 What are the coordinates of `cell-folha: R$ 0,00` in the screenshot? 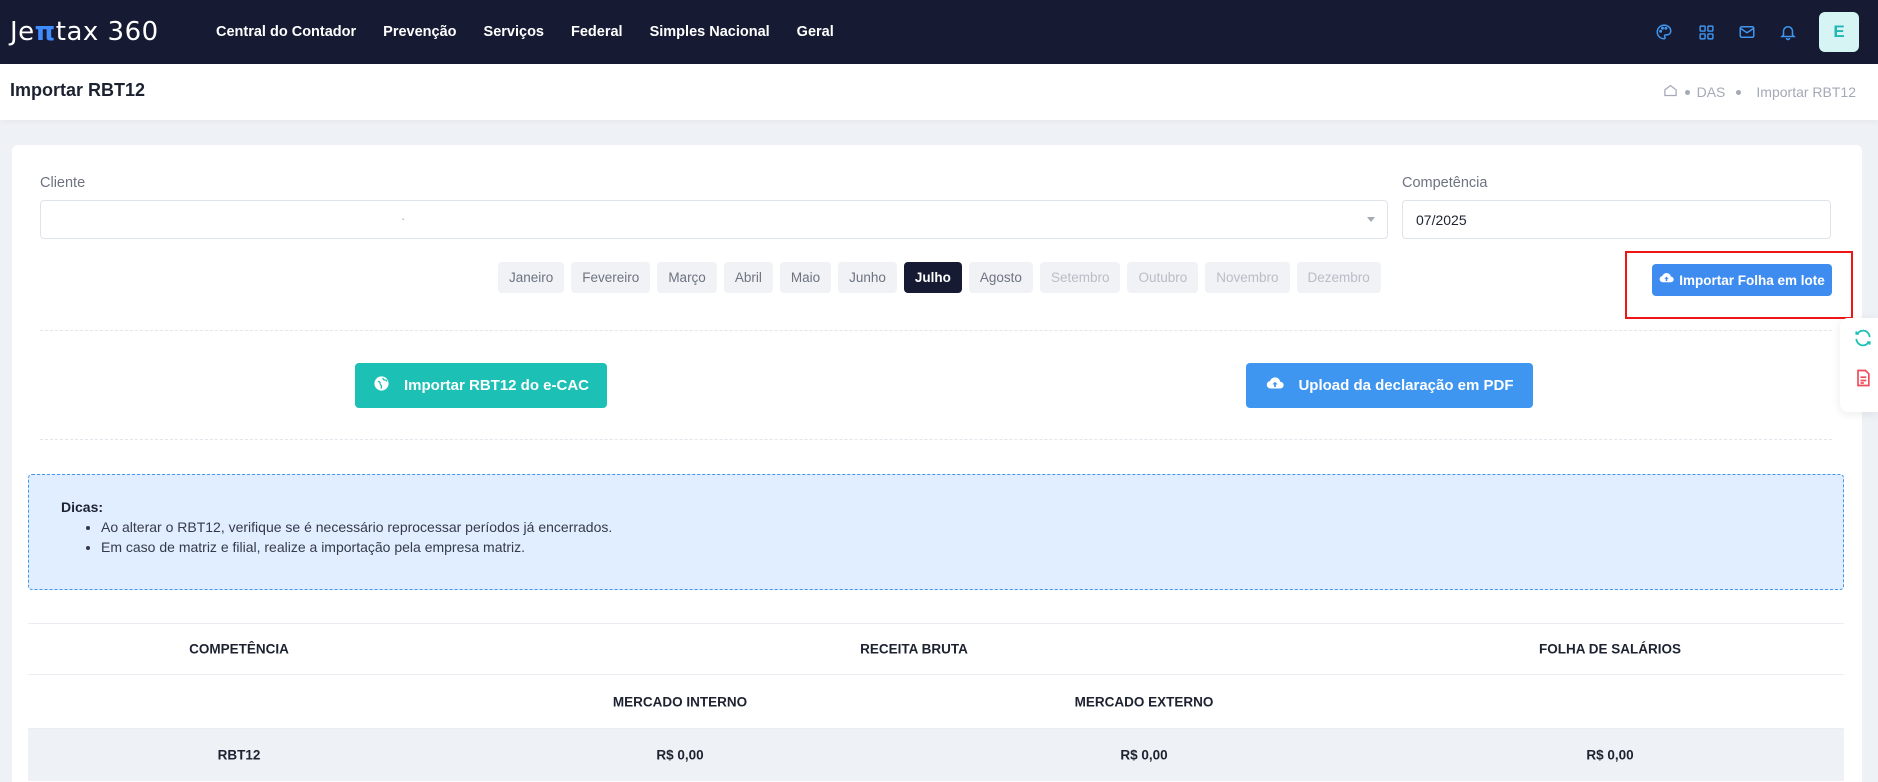 It's located at (1610, 755).